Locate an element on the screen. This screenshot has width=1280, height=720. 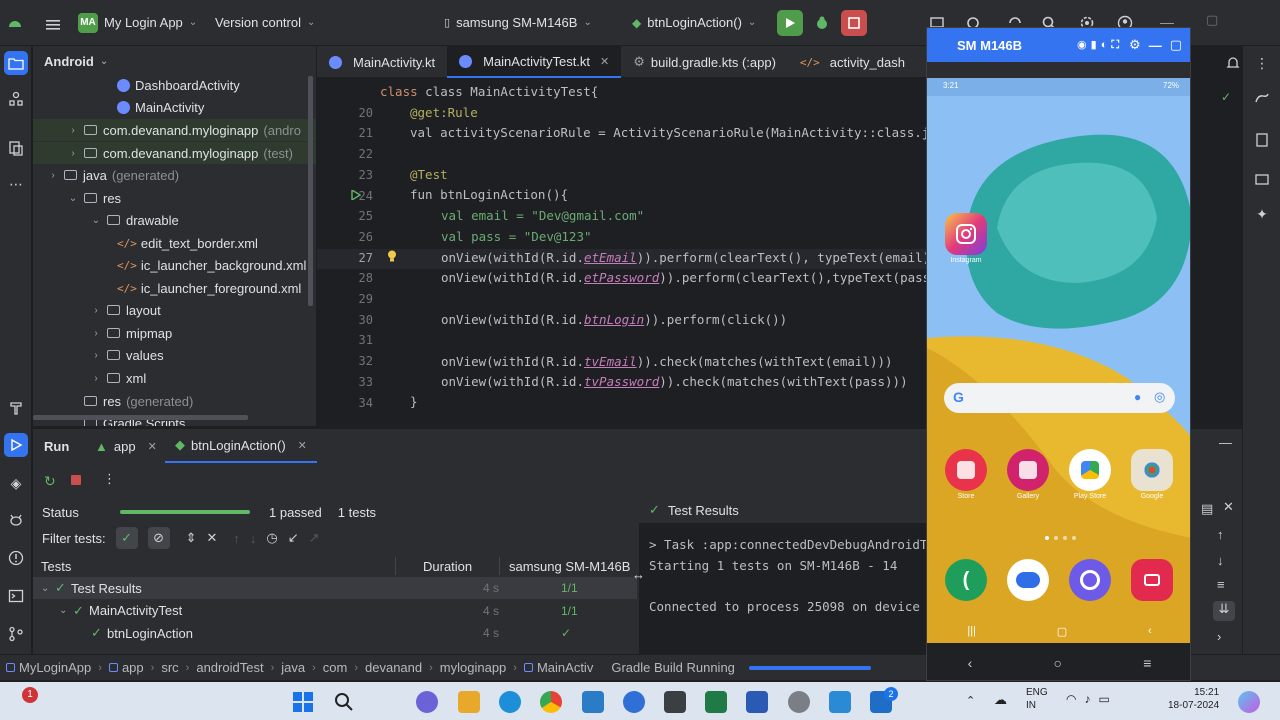
teams-icon is located at coordinates (427, 702).